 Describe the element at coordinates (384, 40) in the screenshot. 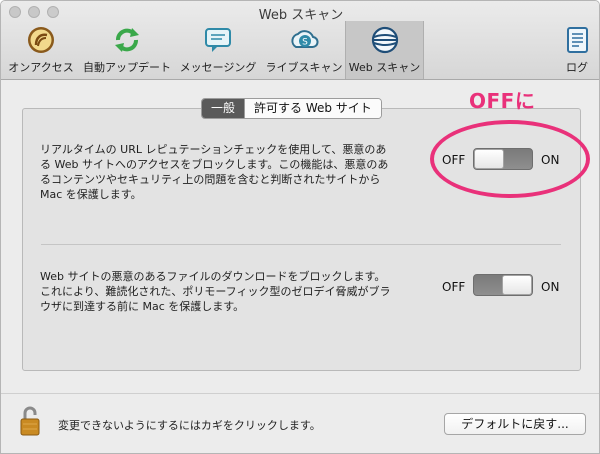

I see `web-scan-icon` at that location.